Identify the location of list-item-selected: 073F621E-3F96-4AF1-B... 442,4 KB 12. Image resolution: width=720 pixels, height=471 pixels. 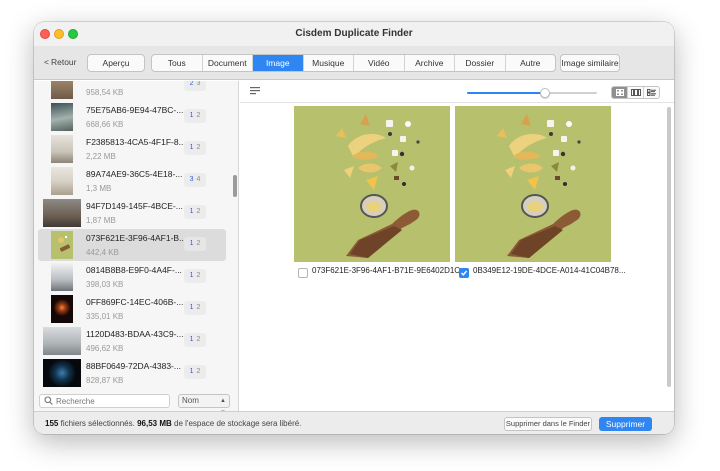
(132, 245).